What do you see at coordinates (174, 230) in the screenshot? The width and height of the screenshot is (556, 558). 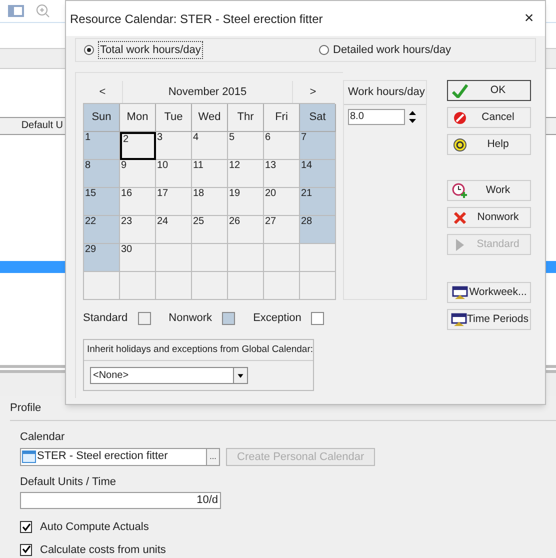 I see `date-cell: 24` at bounding box center [174, 230].